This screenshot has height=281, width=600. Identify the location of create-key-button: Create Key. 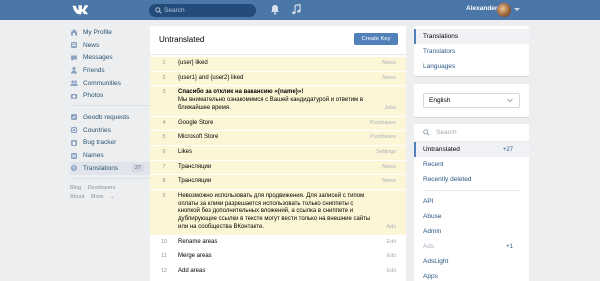
(376, 39).